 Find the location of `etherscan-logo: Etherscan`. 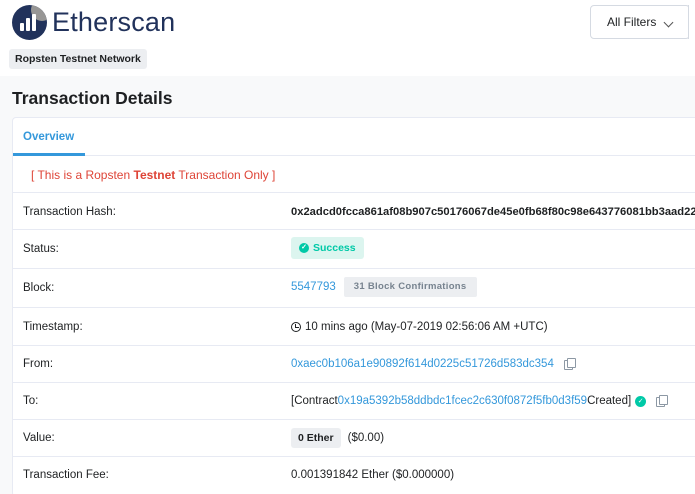

etherscan-logo: Etherscan is located at coordinates (93, 22).